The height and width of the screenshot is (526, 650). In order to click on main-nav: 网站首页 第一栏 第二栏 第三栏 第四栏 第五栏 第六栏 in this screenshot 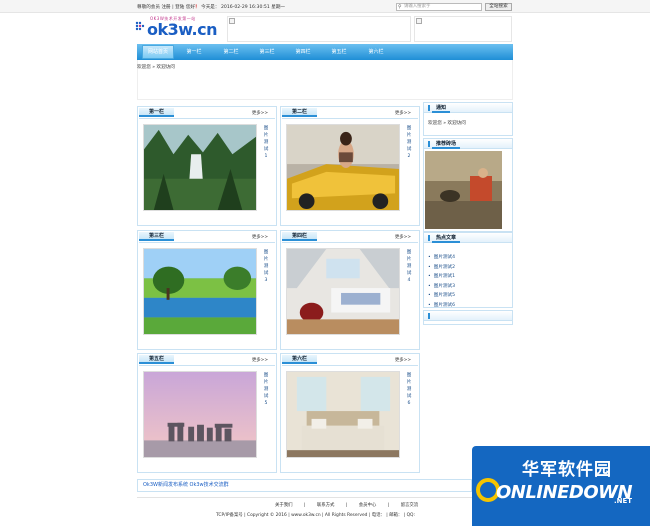, I will do `click(325, 52)`.